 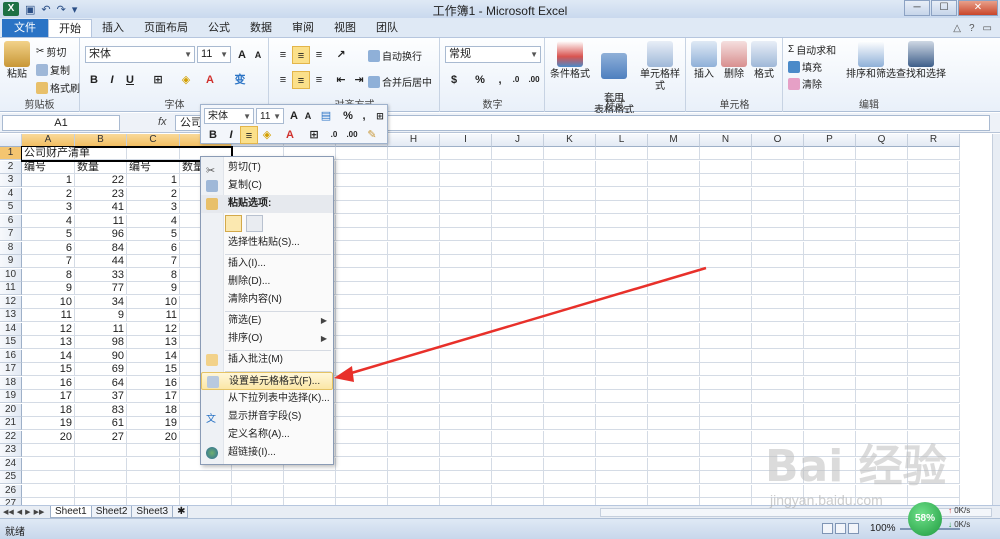 What do you see at coordinates (219, 28) in the screenshot?
I see `tab-formulas: 公式` at bounding box center [219, 28].